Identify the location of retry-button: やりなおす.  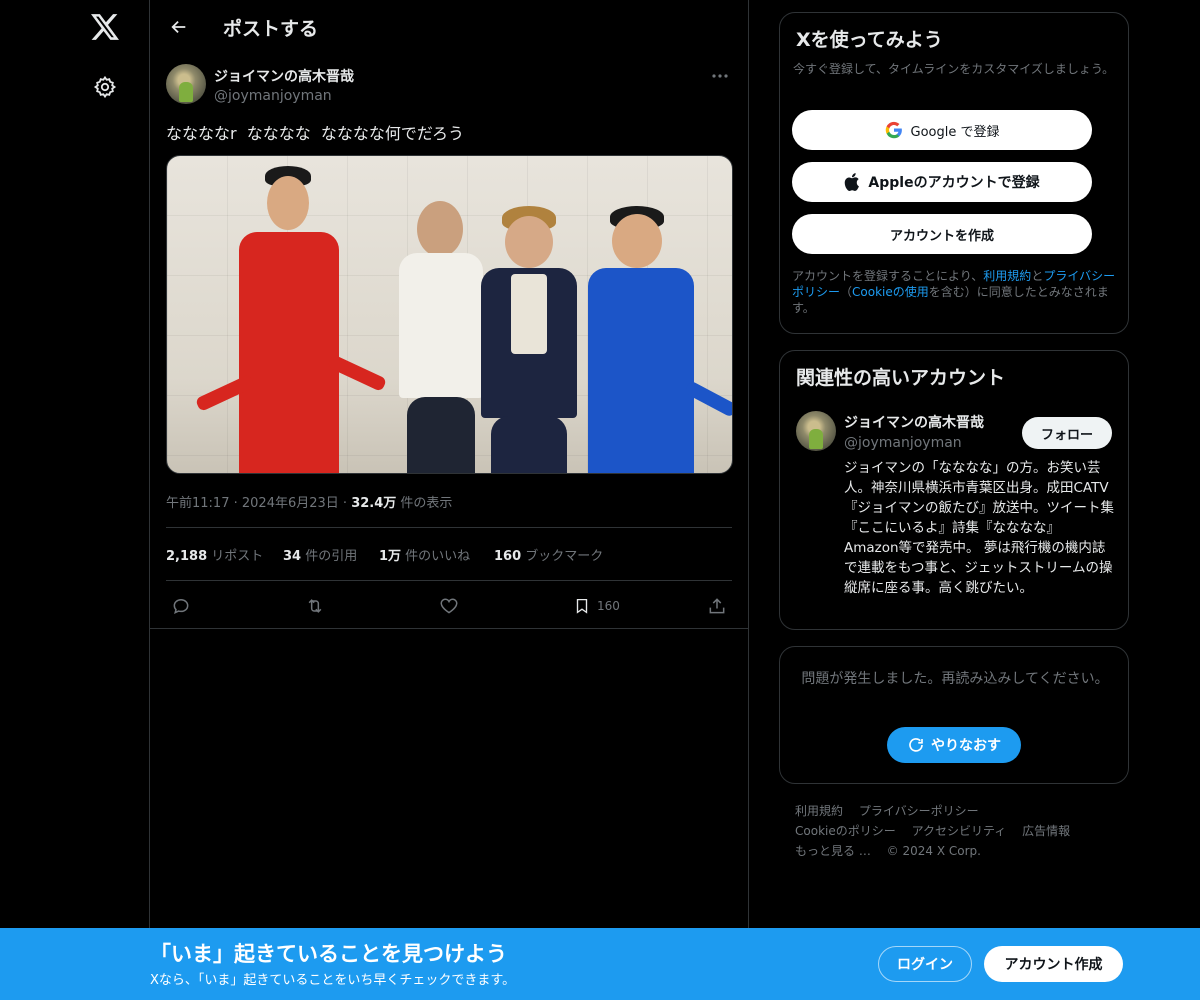
(954, 745).